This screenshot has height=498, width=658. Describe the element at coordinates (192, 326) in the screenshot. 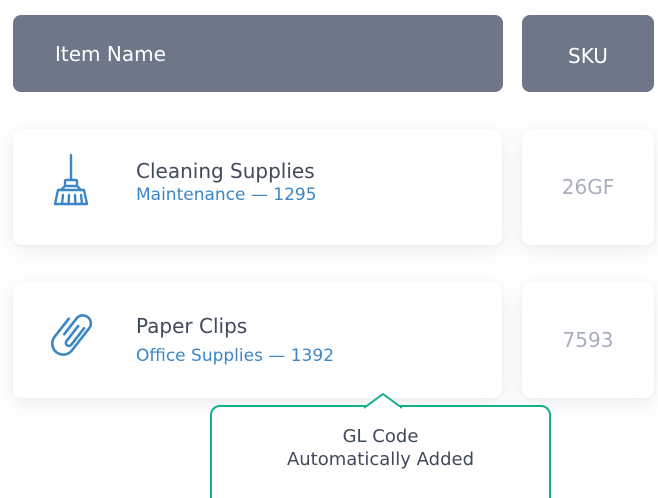

I see `item-title: Paper Clips` at that location.